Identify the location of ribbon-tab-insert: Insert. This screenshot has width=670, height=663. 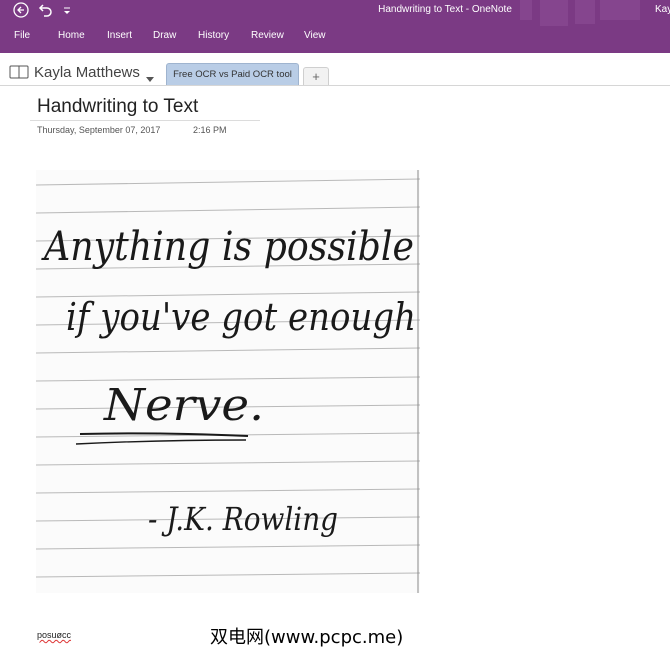
(119, 36).